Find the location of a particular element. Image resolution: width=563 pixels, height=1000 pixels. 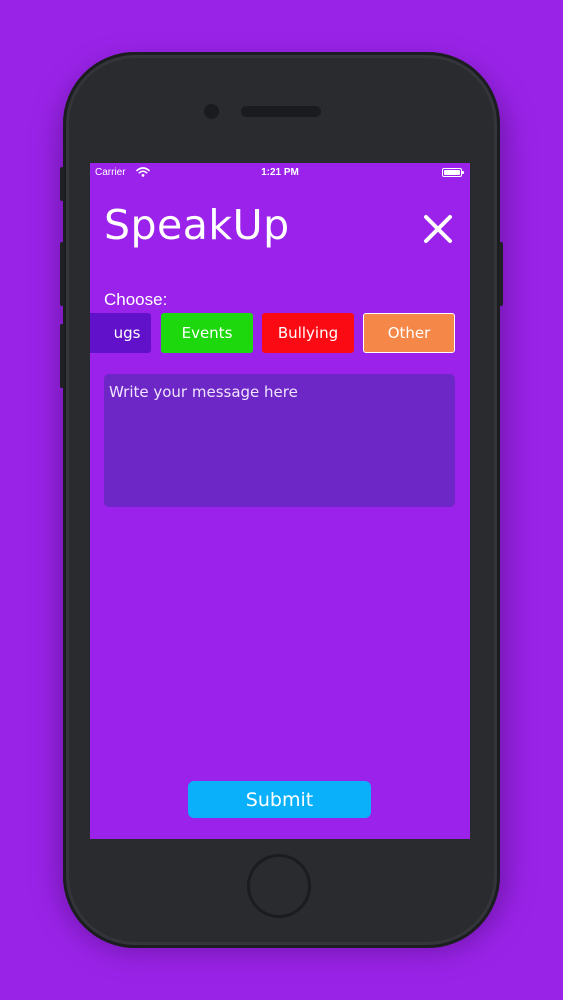

volume-down-button is located at coordinates (62, 356).